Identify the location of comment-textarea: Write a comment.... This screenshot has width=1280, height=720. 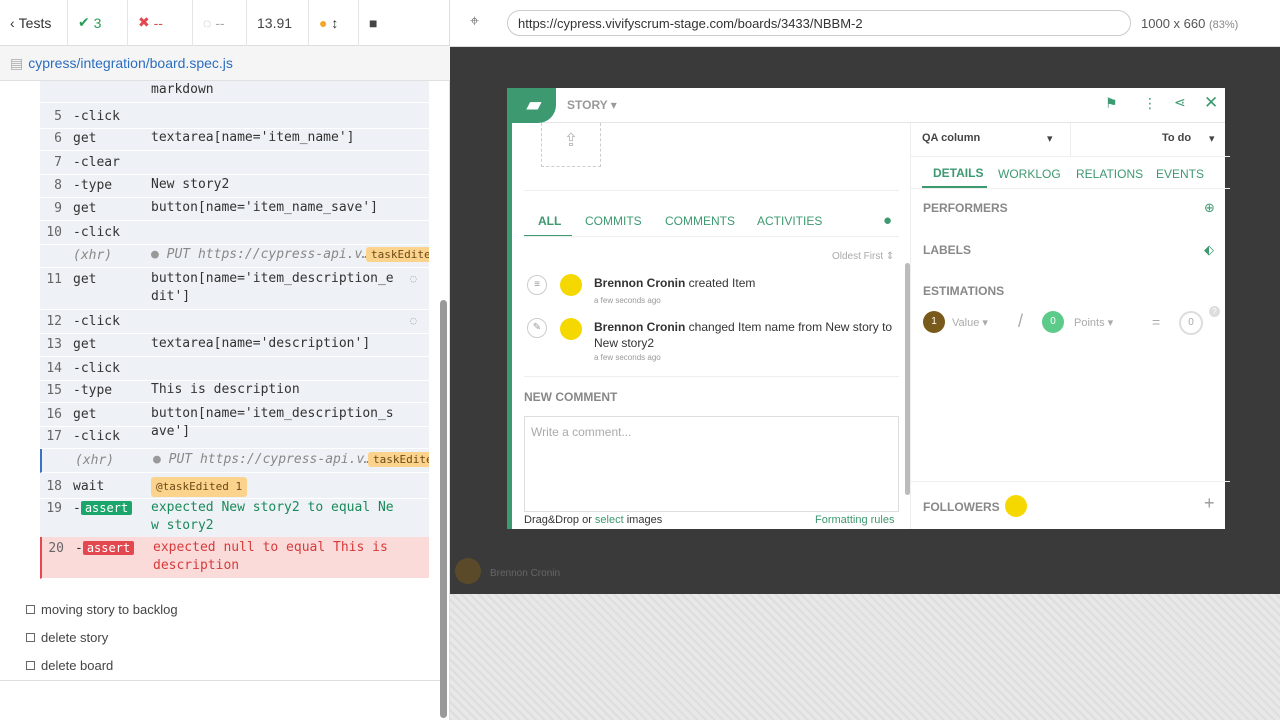
(711, 464).